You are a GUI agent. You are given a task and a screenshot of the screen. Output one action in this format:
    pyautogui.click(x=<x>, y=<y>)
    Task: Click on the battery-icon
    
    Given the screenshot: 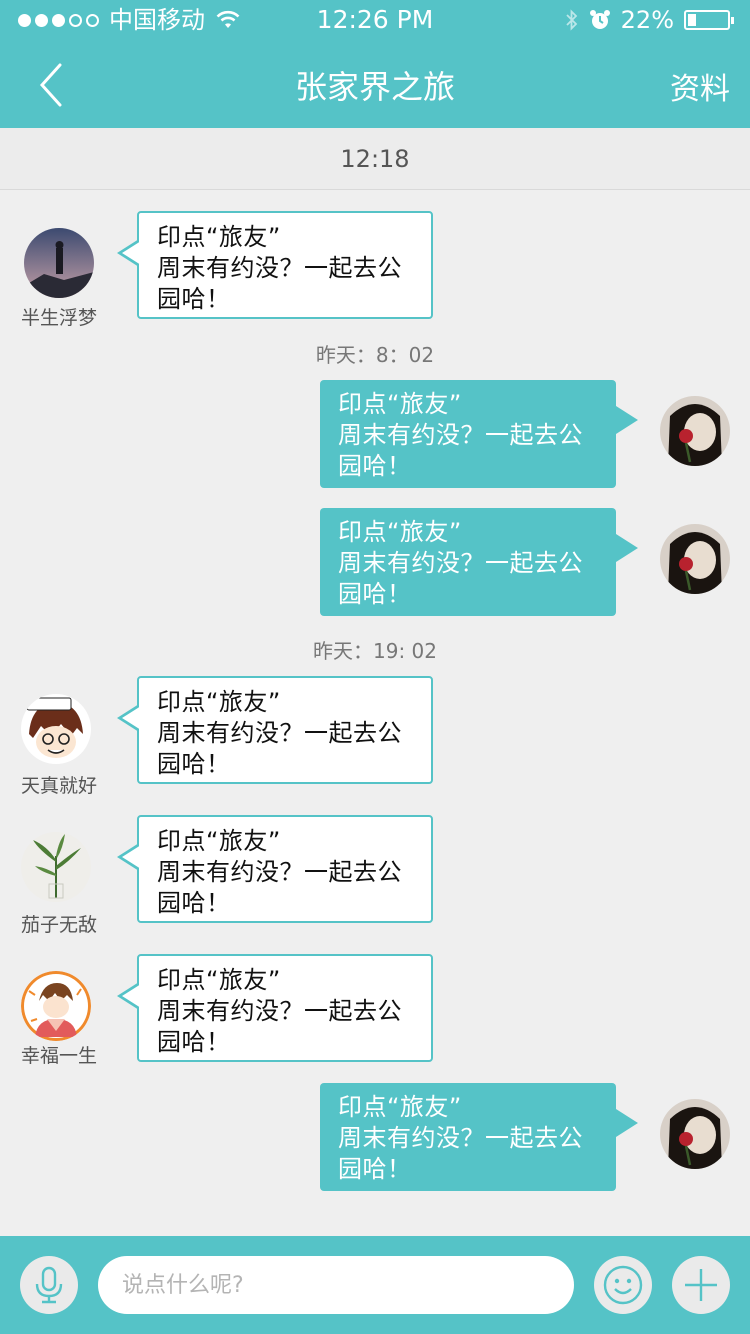 What is the action you would take?
    pyautogui.click(x=709, y=20)
    